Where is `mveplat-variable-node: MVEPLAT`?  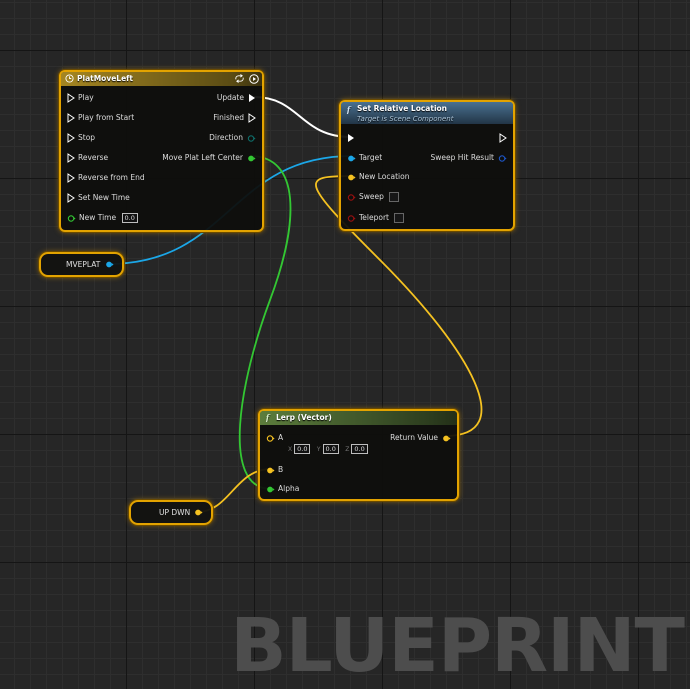 mveplat-variable-node: MVEPLAT is located at coordinates (81, 264).